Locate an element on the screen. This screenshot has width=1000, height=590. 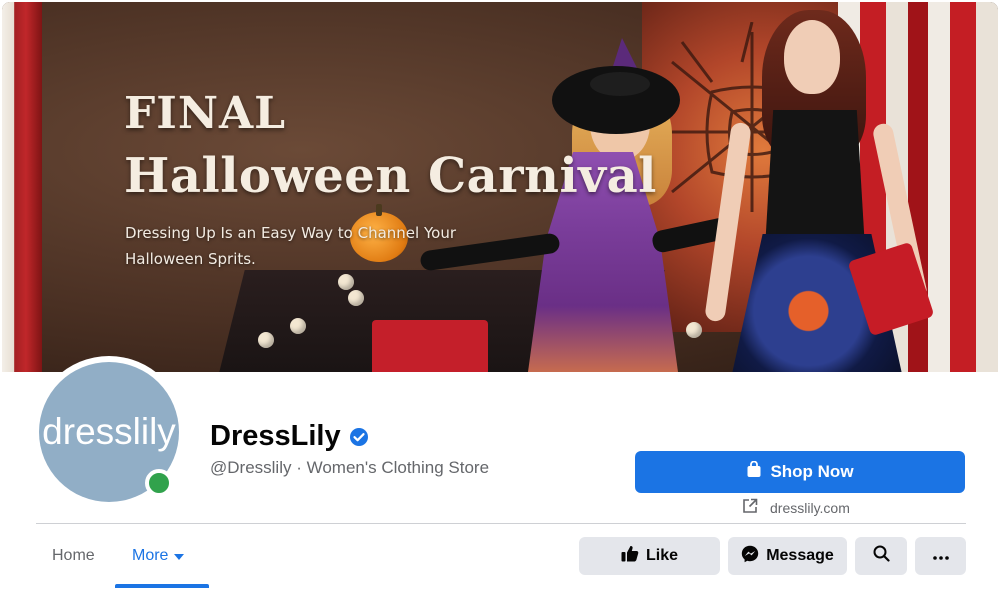
more-options-button is located at coordinates (940, 556).